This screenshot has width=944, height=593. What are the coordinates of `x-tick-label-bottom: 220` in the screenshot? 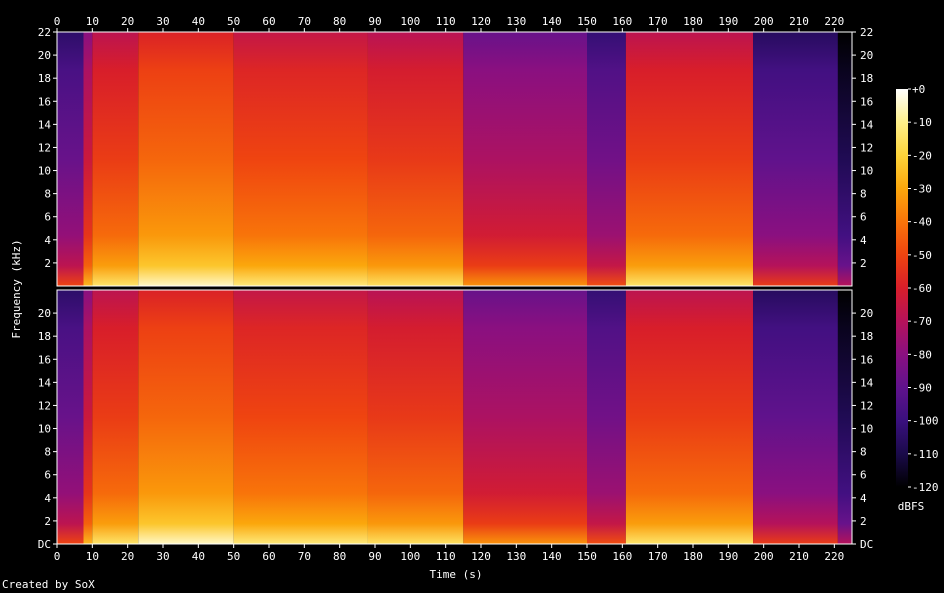 It's located at (834, 556).